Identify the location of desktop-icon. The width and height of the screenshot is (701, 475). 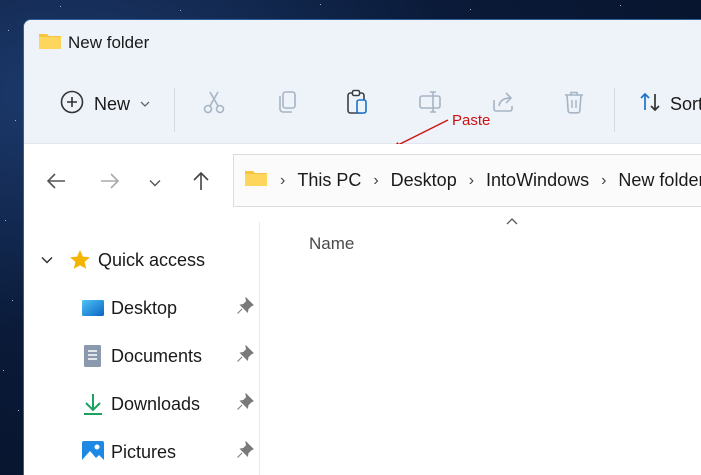
(93, 308).